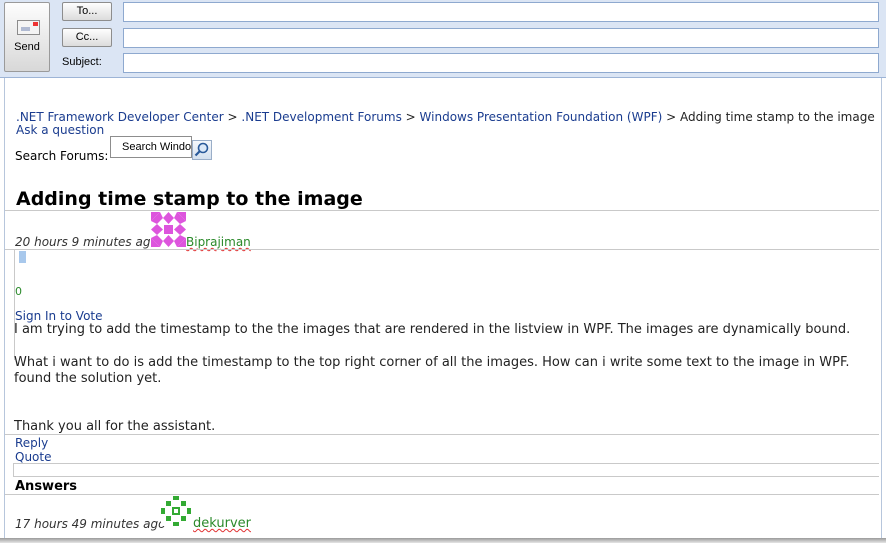  What do you see at coordinates (321, 117) in the screenshot?
I see `breadcrumb-item-development-forums: .NET Development Forums` at bounding box center [321, 117].